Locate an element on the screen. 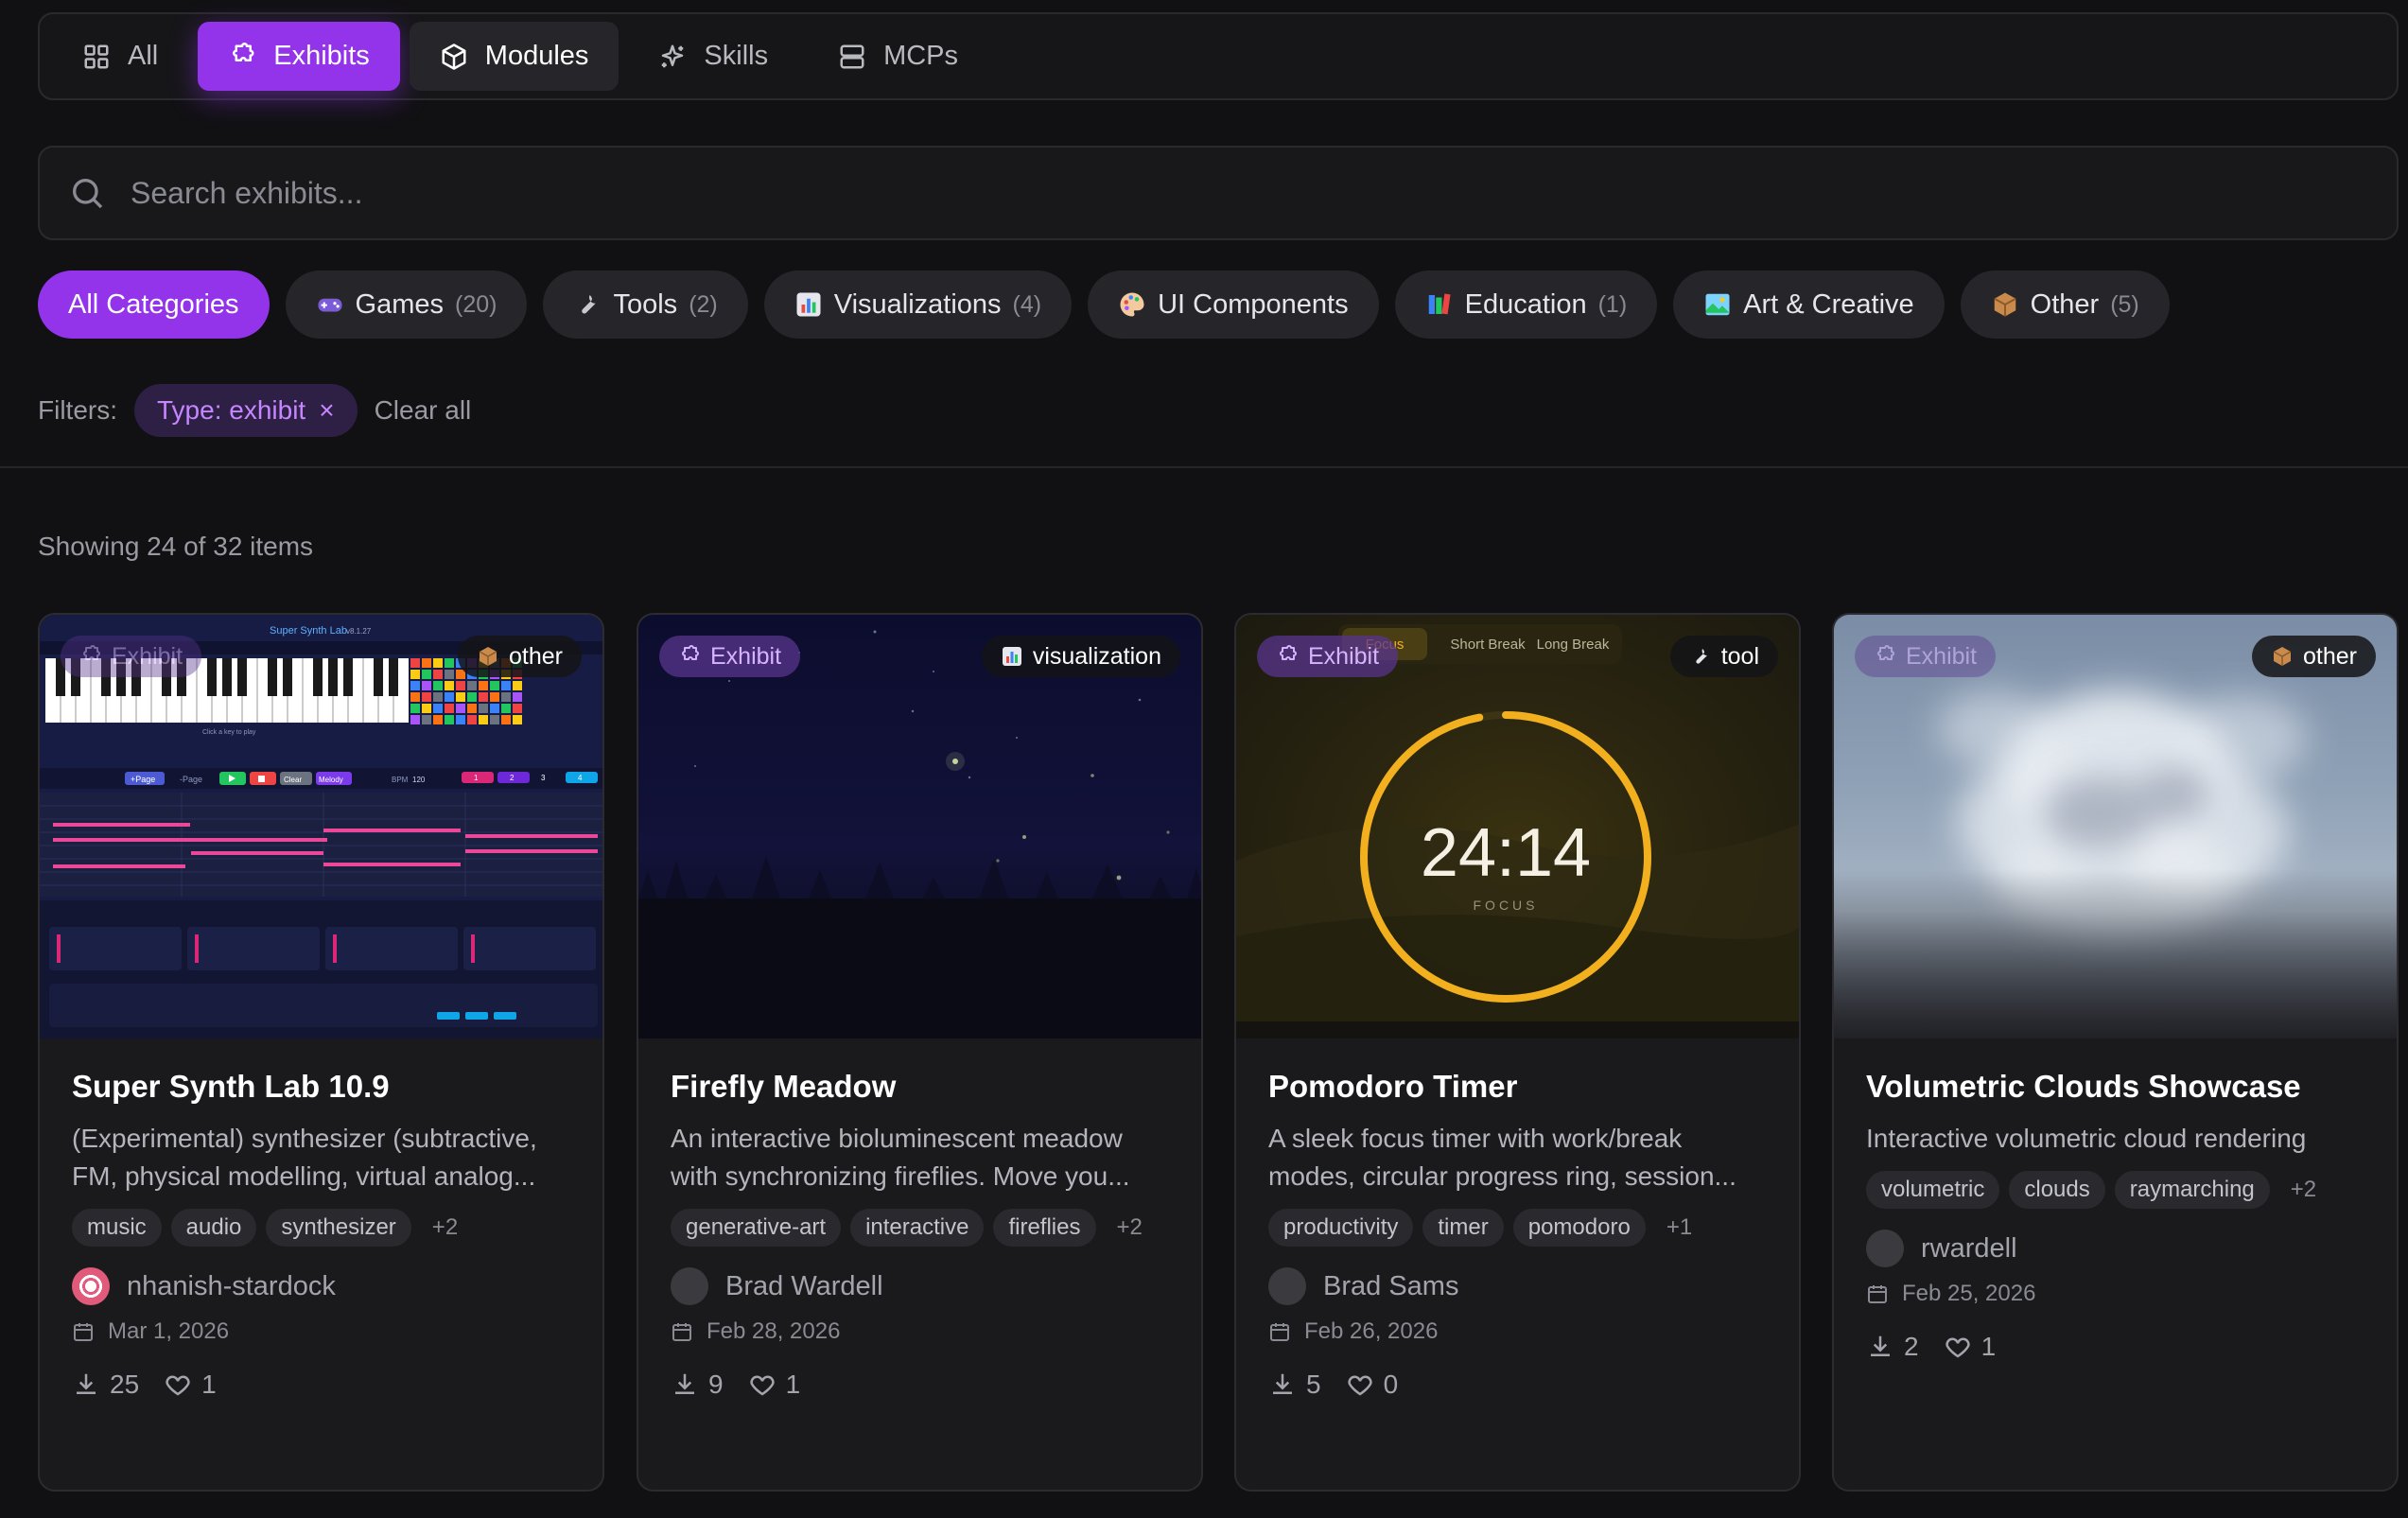 The image size is (2408, 1518). card-title: Super Synth Lab 10.9 is located at coordinates (321, 1087).